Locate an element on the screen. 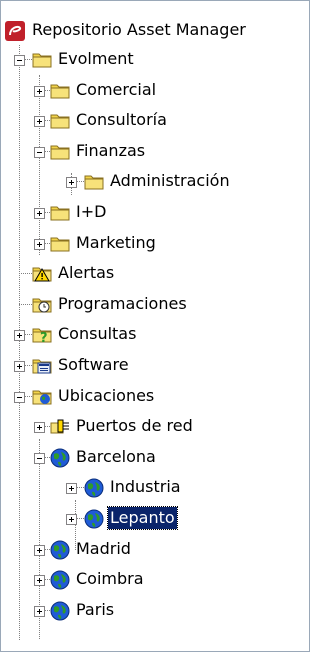 The image size is (320, 652). tree-item-ubicaciones: Ubicaciones is located at coordinates (155, 396).